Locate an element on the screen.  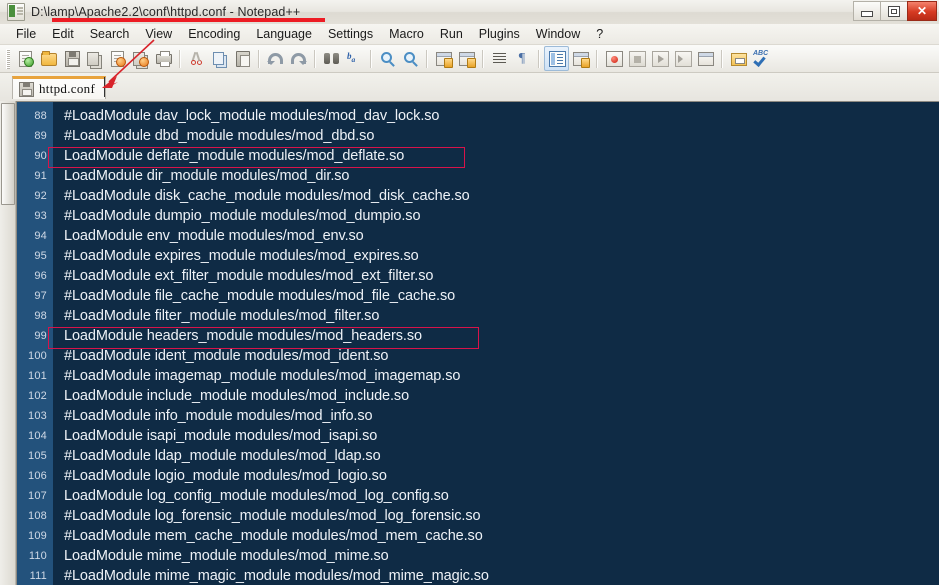
redo-button is located at coordinates (298, 58).